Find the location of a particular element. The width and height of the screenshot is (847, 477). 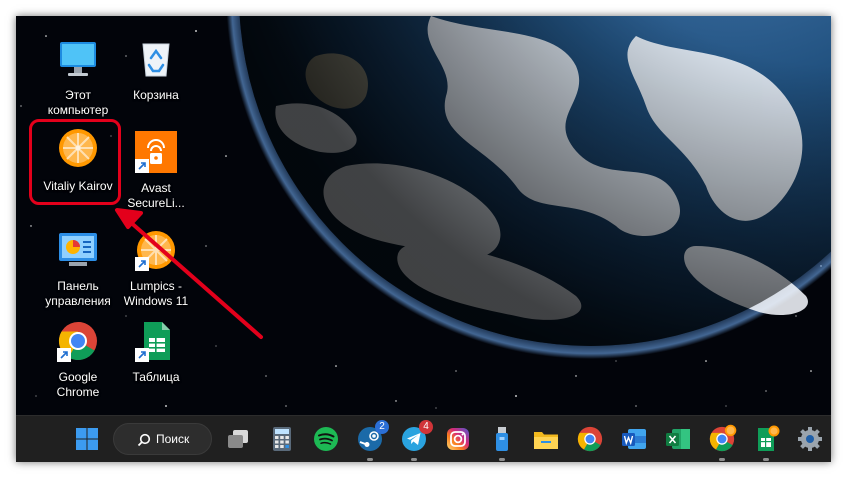

chrome-icon is located at coordinates (590, 439).